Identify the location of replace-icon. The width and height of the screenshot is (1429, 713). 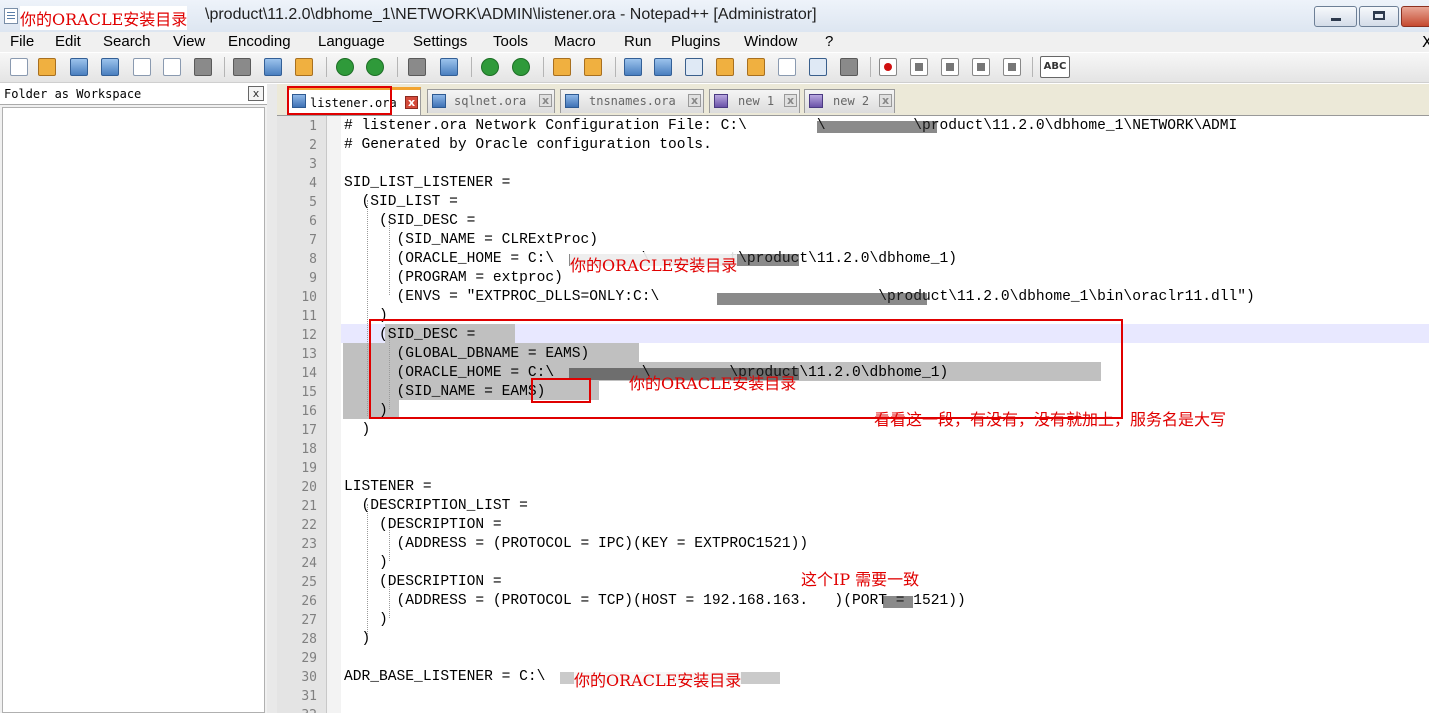
(449, 67).